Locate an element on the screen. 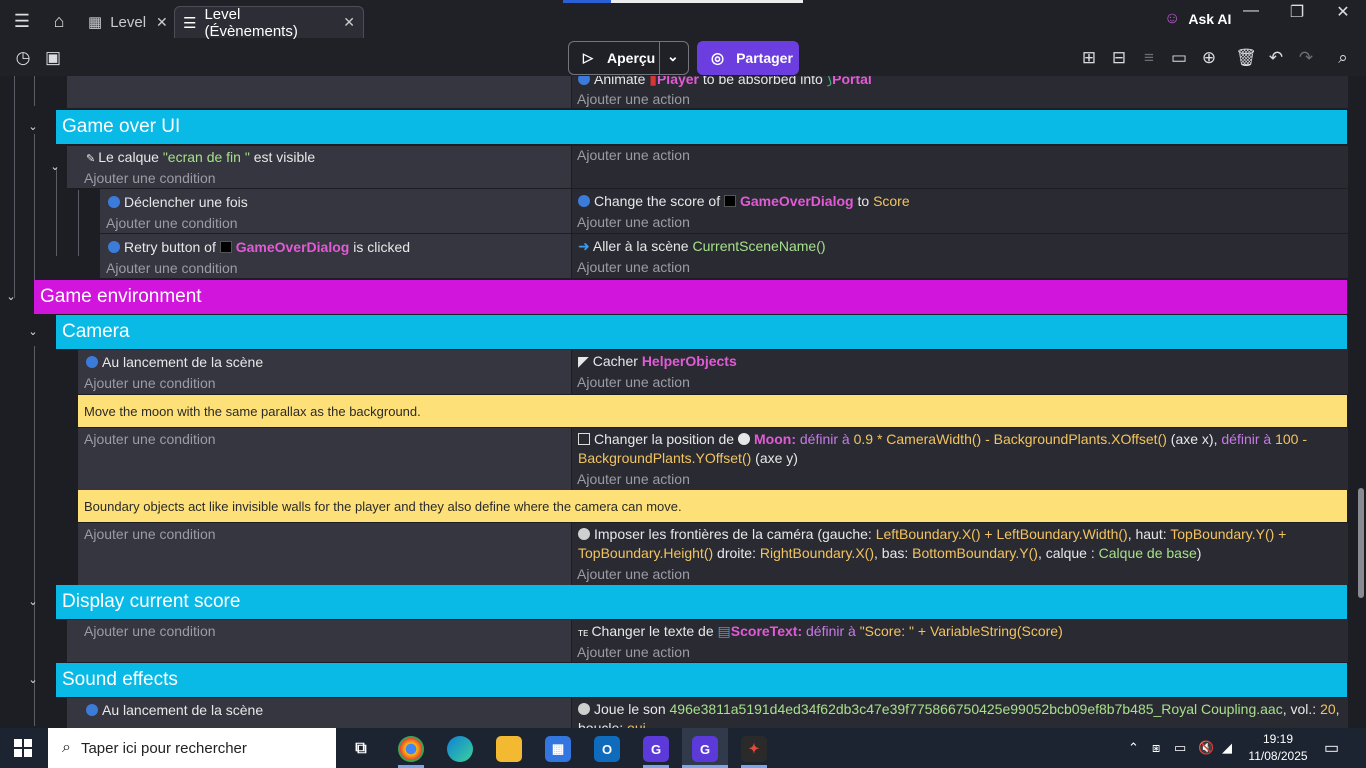 The width and height of the screenshot is (1366, 768). search-placeholder: Taper ici pour rechercher is located at coordinates (163, 748).